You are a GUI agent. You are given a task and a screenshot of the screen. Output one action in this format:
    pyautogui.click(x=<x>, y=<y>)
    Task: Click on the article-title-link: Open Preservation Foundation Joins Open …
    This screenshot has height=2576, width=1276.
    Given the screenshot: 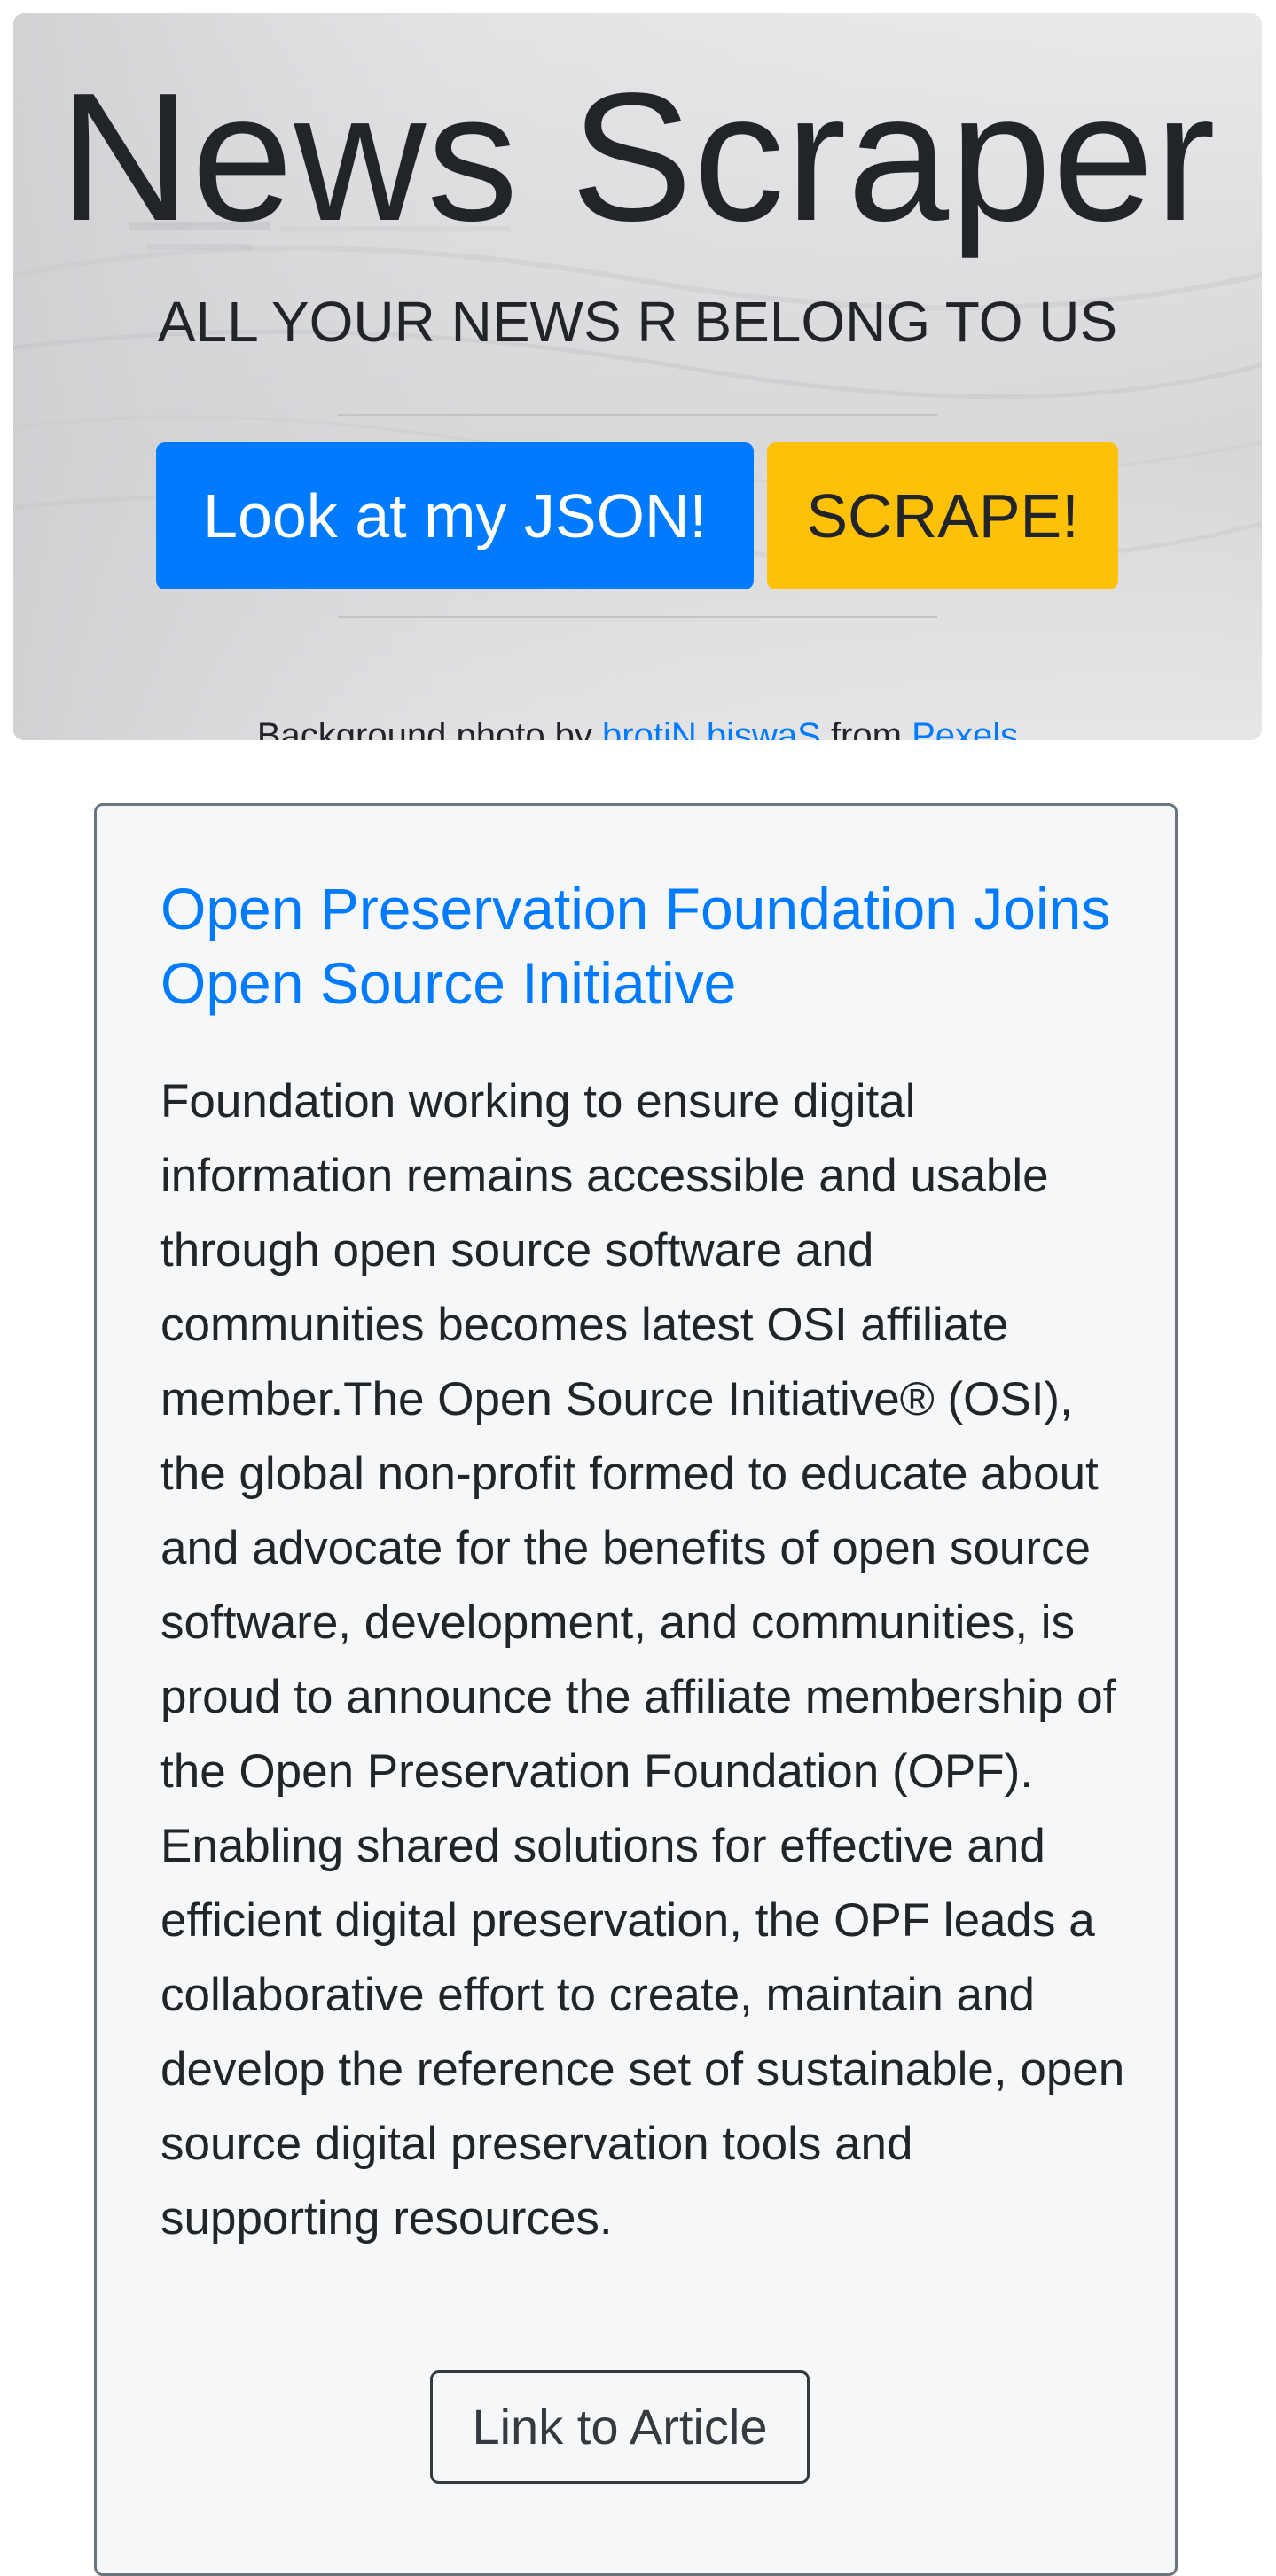 What is the action you would take?
    pyautogui.click(x=635, y=946)
    